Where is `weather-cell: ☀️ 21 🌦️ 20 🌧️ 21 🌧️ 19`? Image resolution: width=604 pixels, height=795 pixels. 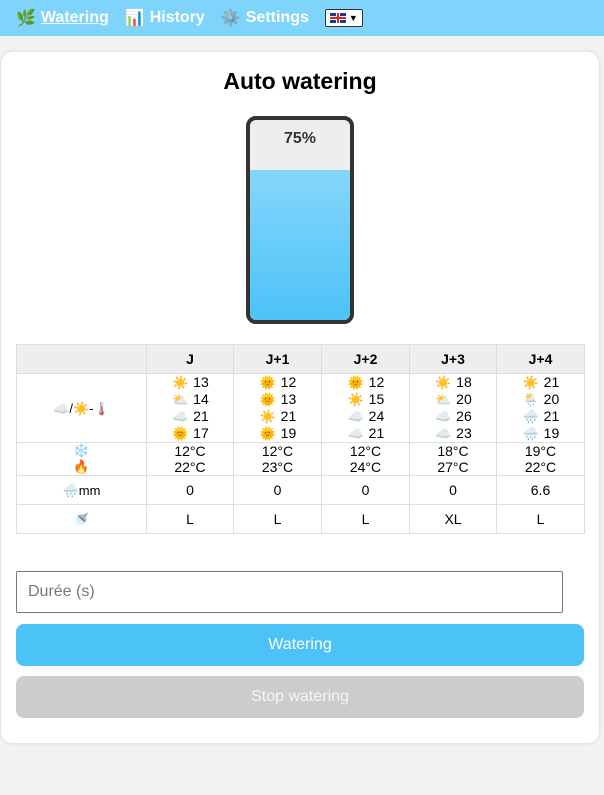 weather-cell: ☀️ 21 🌦️ 20 🌧️ 21 🌧️ 19 is located at coordinates (540, 408).